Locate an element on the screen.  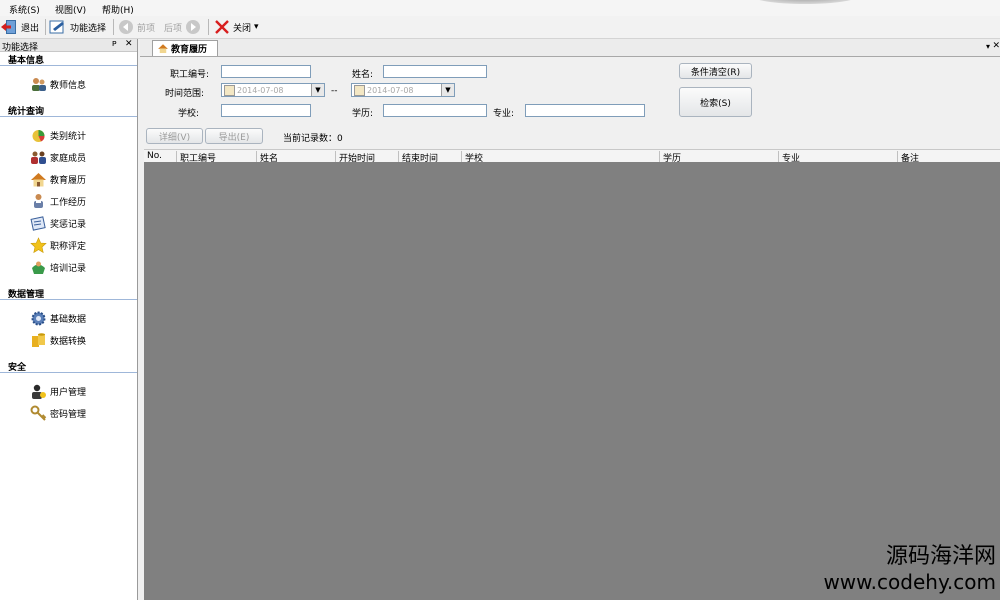
nav-category-stats: 类别统计 is located at coordinates (58, 135).